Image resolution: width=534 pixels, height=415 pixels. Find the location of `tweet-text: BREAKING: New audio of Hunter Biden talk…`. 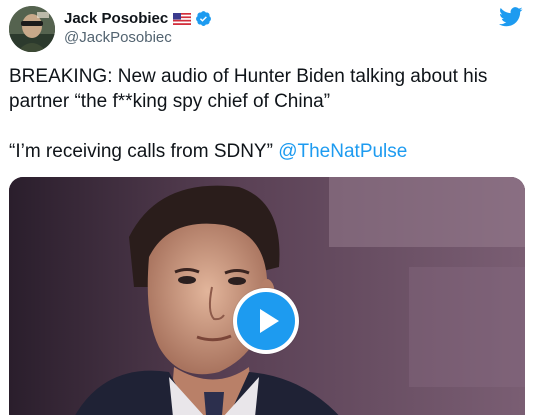

tweet-text: BREAKING: New audio of Hunter Biden talk… is located at coordinates (248, 89).